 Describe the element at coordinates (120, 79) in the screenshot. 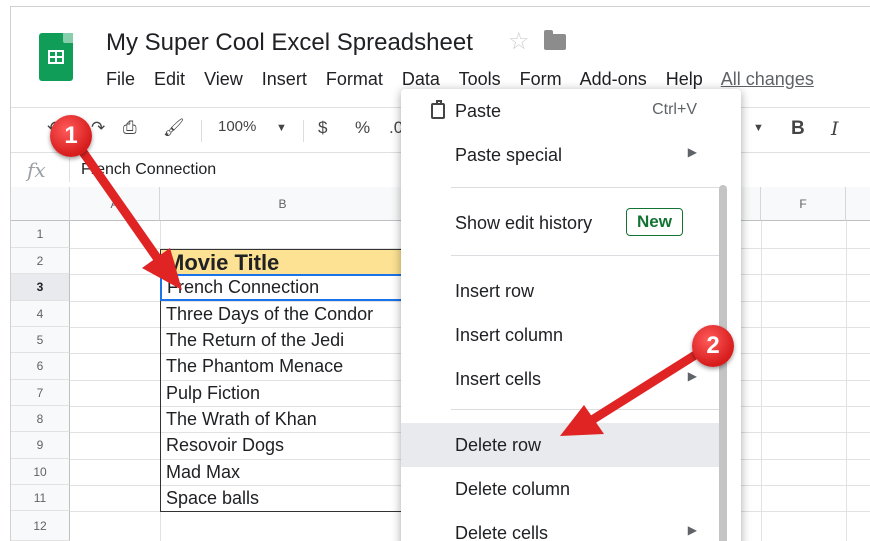

I see `menu-file: File` at that location.